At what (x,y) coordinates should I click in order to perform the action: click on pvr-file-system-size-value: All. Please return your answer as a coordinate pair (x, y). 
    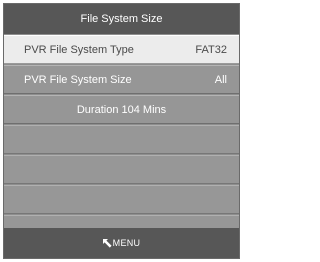
    Looking at the image, I should click on (220, 79).